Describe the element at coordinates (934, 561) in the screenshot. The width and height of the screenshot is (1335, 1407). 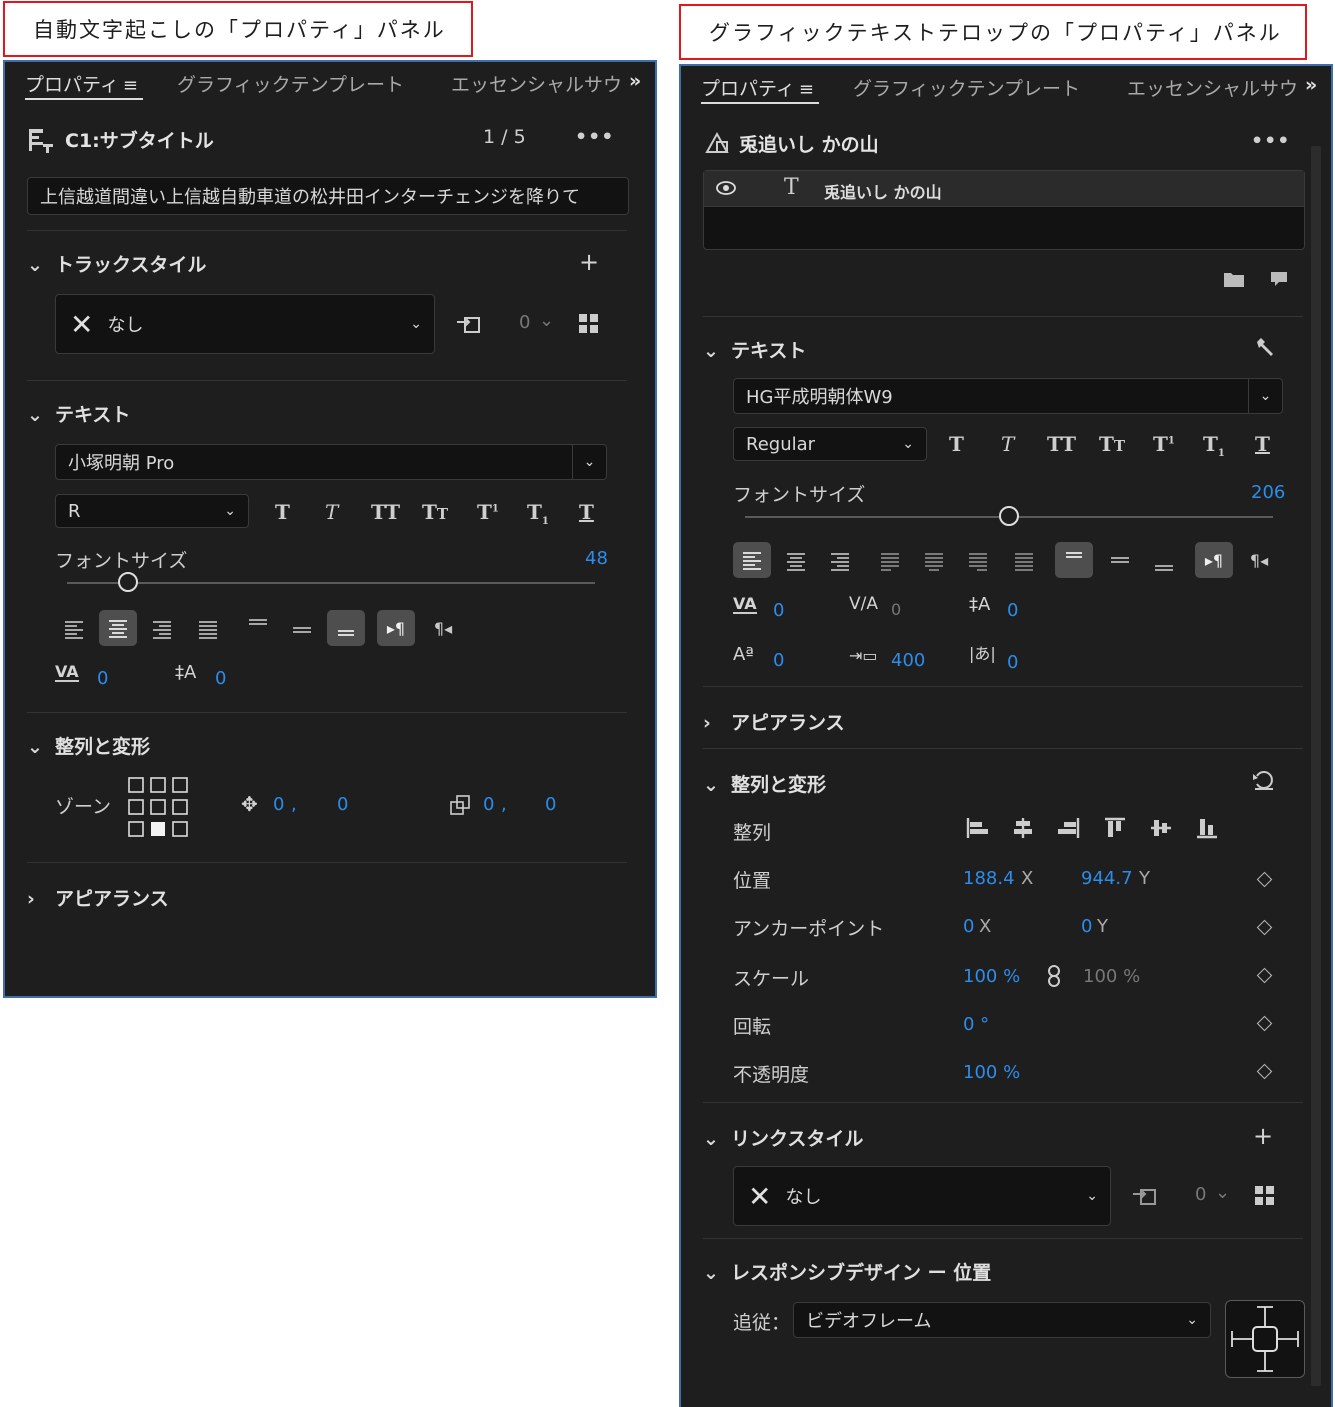
I see `justify-center-icon` at that location.